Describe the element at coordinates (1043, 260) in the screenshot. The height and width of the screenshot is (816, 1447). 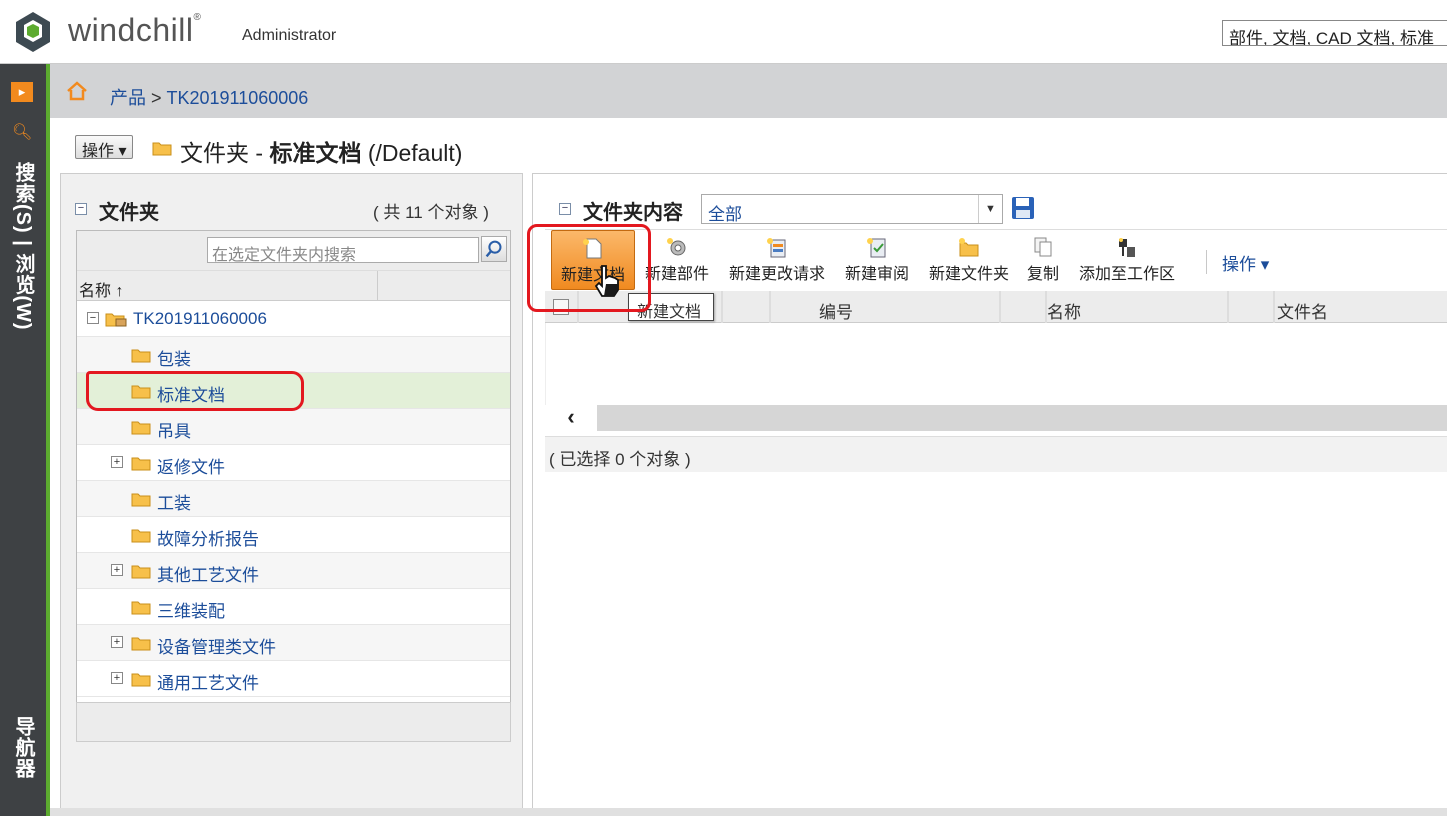
I see `copy-button: 复制` at that location.